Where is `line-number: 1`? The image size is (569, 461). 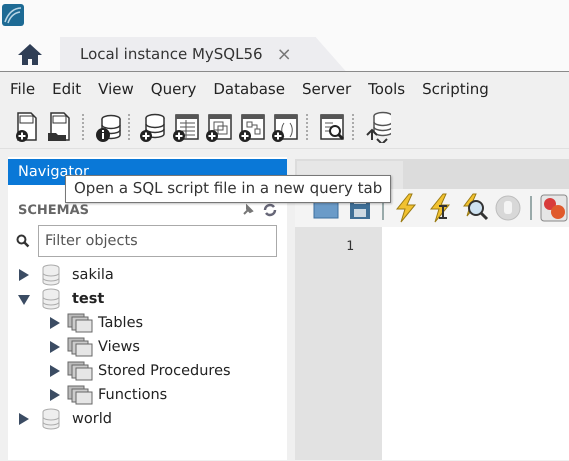
line-number: 1 is located at coordinates (349, 246).